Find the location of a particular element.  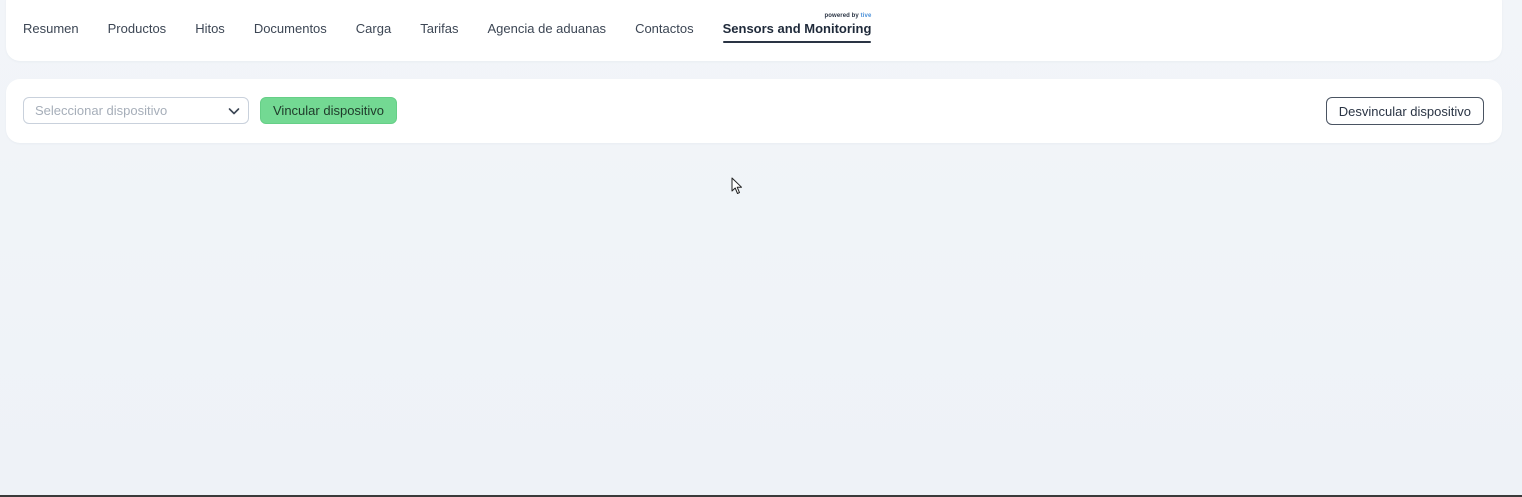

tab-hitos: Hitos is located at coordinates (210, 18).